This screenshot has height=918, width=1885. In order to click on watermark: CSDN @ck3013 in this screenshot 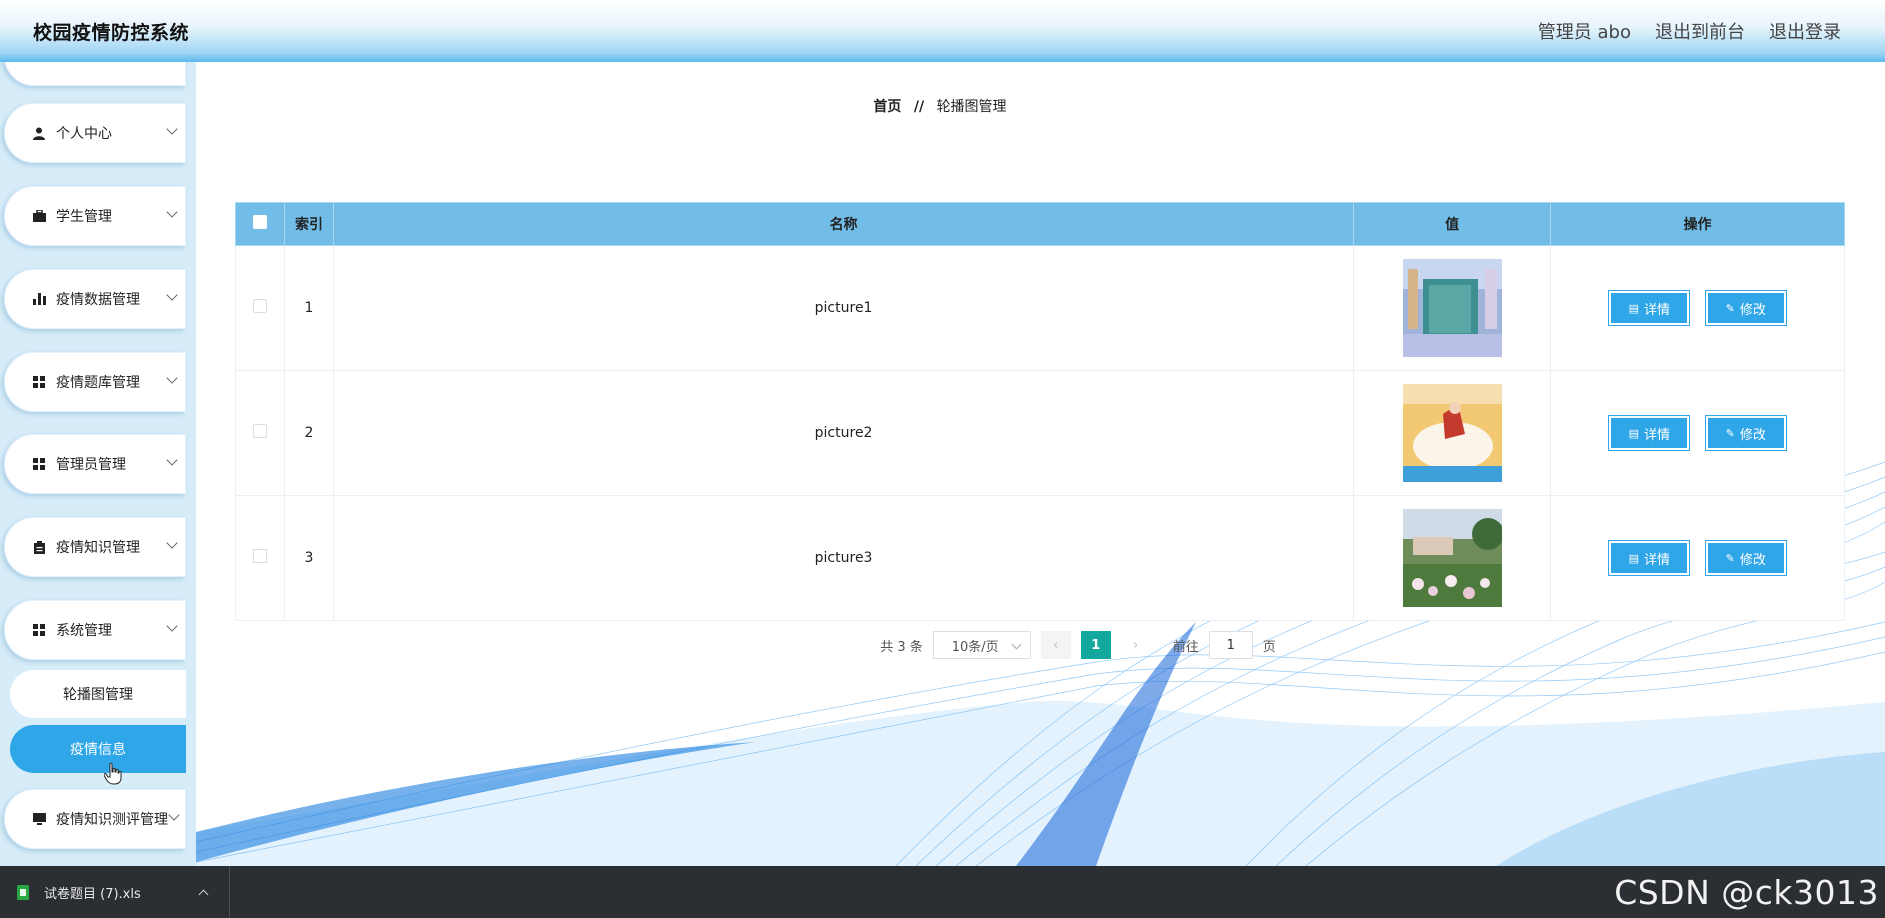, I will do `click(1746, 892)`.